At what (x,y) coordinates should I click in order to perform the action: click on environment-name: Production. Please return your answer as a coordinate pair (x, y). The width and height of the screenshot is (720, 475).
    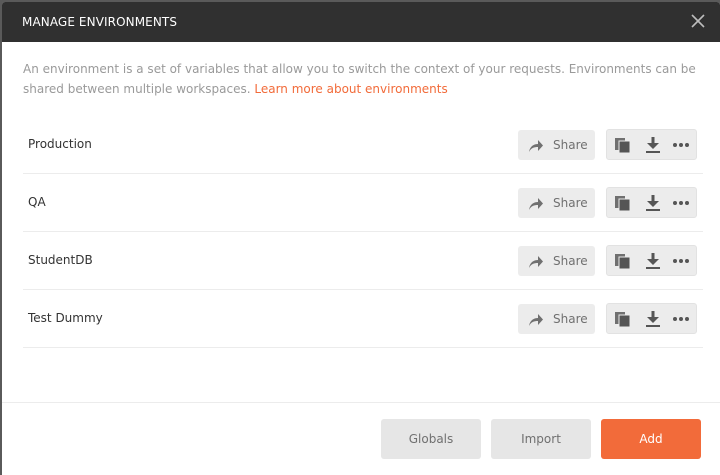
    Looking at the image, I should click on (60, 144).